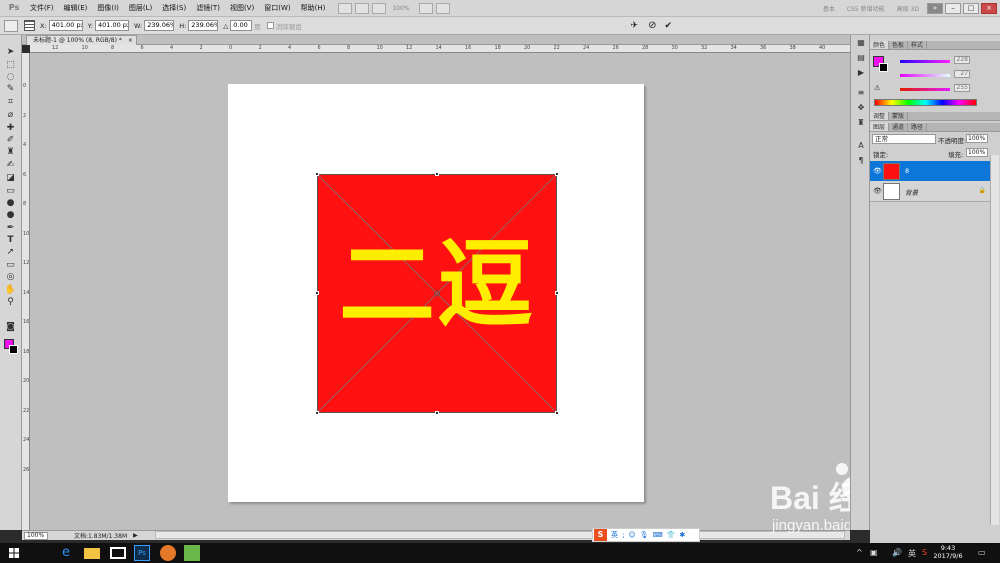 The width and height of the screenshot is (1000, 563). I want to click on healing-brush-icon: ✚, so click(10, 128).